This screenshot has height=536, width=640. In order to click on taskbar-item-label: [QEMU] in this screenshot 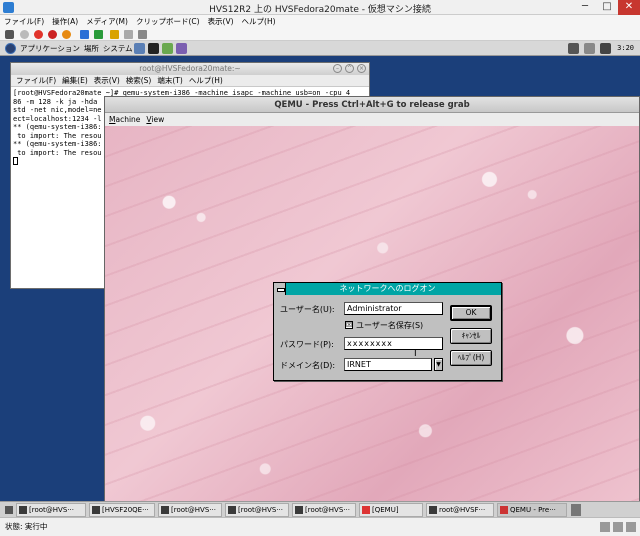, I will do `click(385, 510)`.